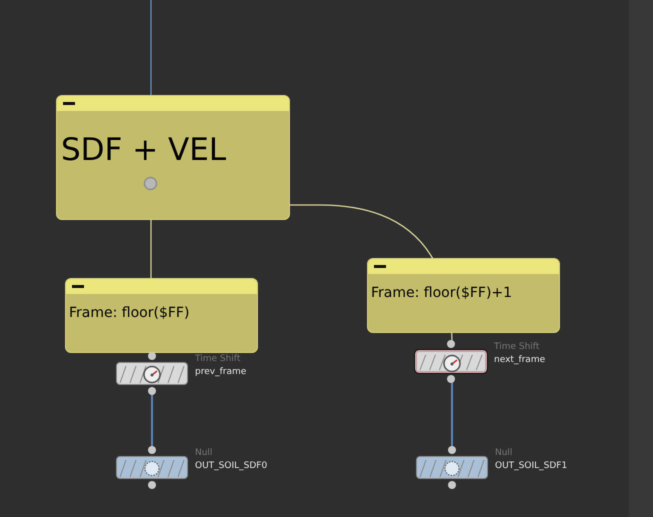  What do you see at coordinates (520, 360) in the screenshot?
I see `node-name: next_frame` at bounding box center [520, 360].